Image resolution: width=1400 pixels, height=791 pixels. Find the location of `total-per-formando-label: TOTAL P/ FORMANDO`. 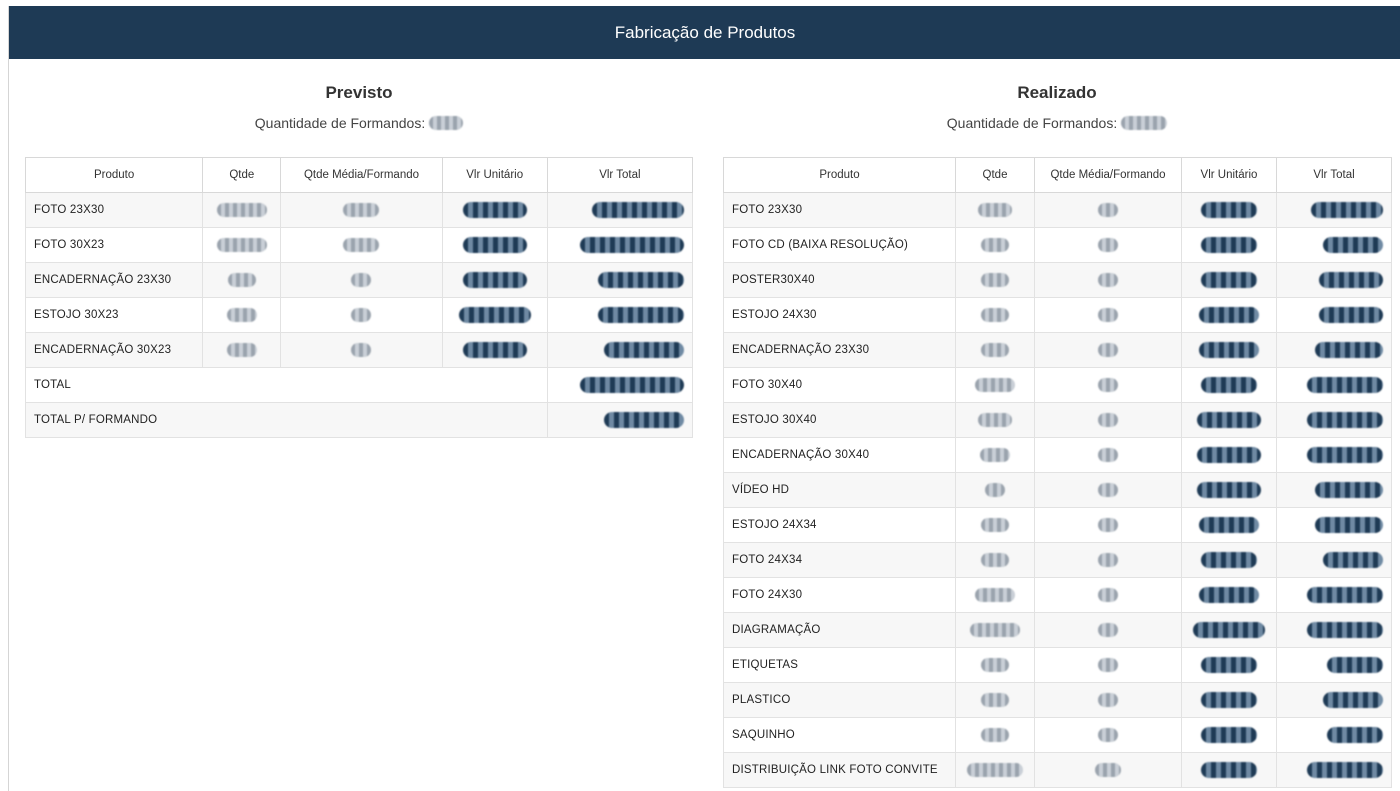

total-per-formando-label: TOTAL P/ FORMANDO is located at coordinates (286, 420).